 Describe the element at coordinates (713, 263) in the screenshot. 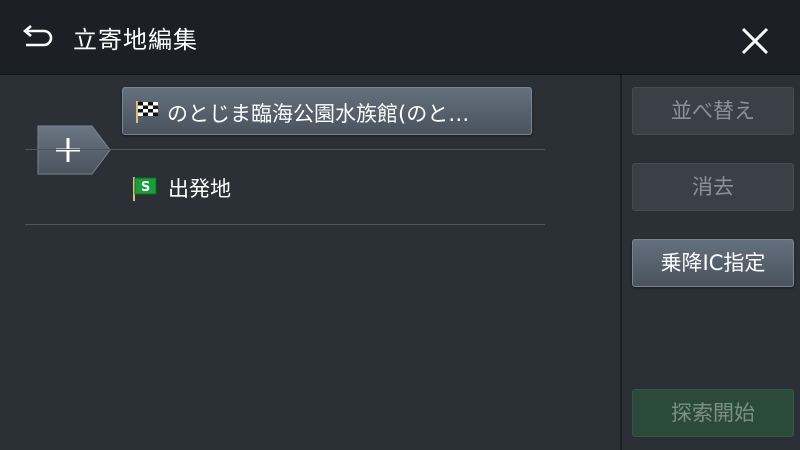

I see `ic-designation-button: 乗降IC指定` at that location.